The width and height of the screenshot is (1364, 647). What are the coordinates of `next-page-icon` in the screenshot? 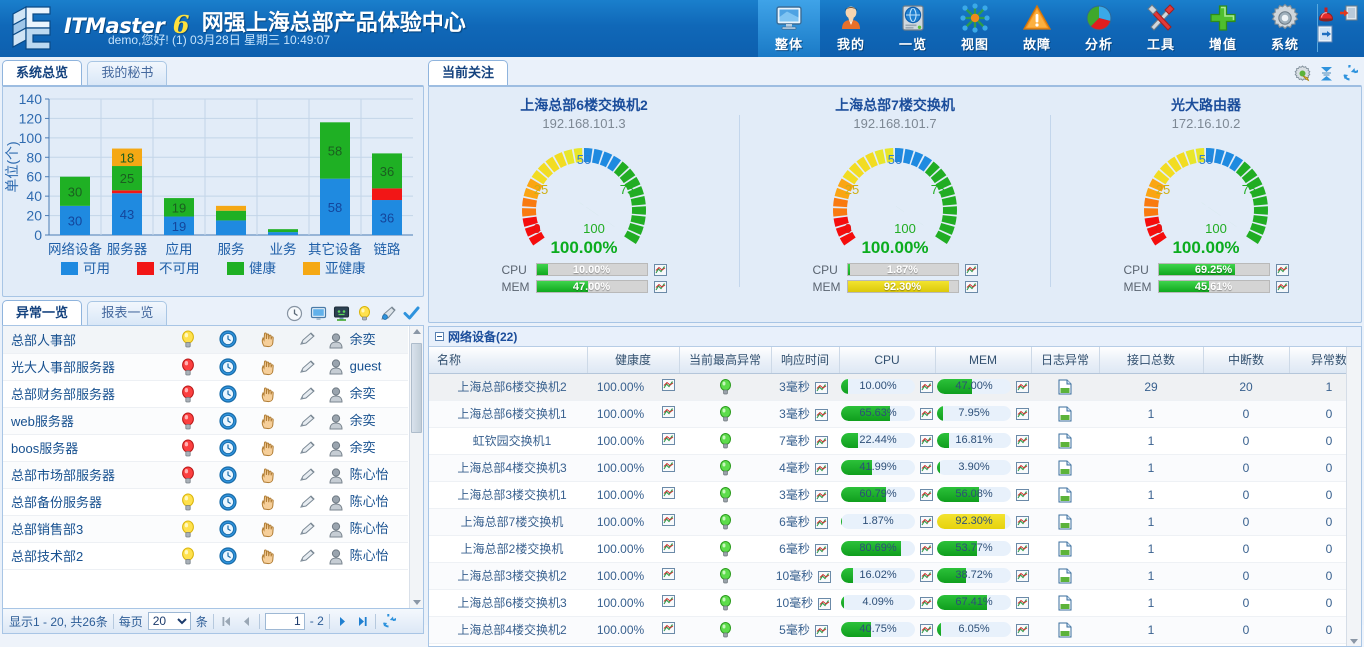 It's located at (342, 621).